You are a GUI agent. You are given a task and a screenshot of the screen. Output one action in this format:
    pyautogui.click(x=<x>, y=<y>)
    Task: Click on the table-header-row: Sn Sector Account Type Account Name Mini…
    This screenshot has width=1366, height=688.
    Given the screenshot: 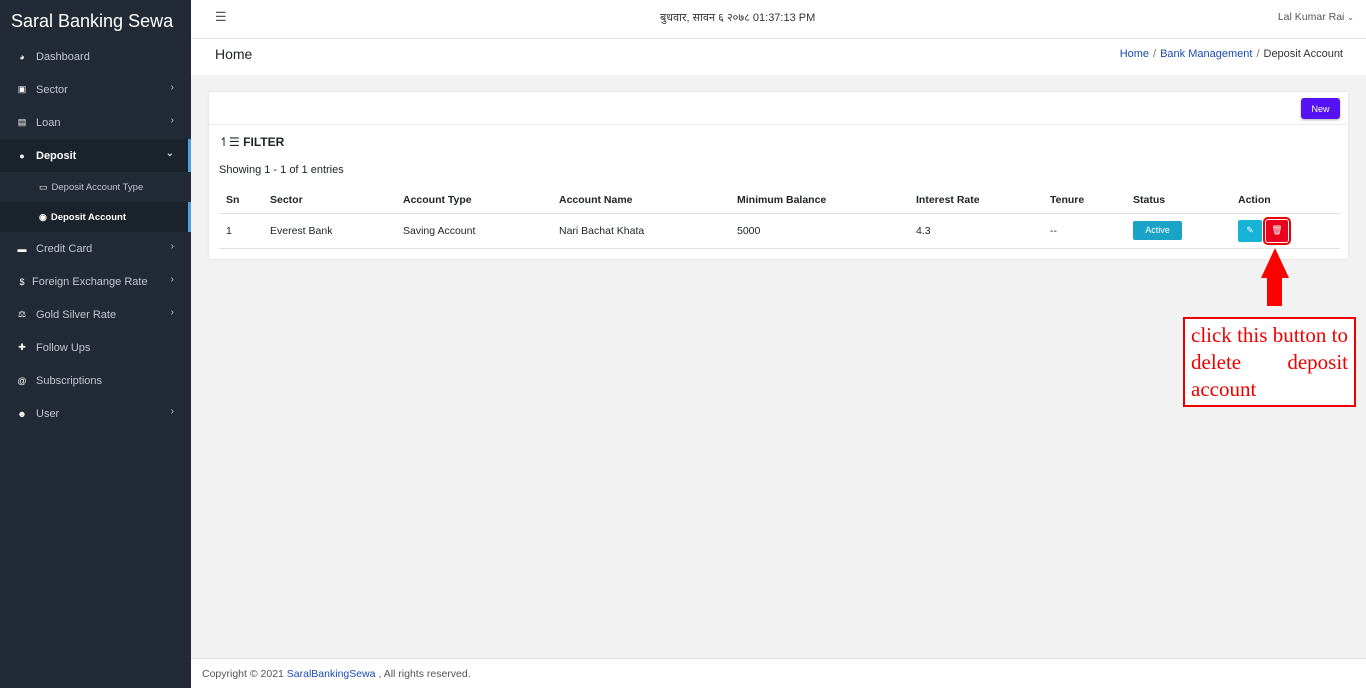 What is the action you would take?
    pyautogui.click(x=779, y=201)
    